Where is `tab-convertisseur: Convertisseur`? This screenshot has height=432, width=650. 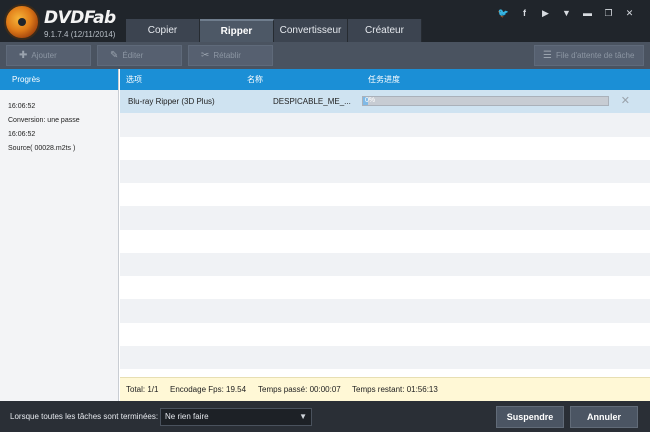
tab-convertisseur: Convertisseur is located at coordinates (311, 30).